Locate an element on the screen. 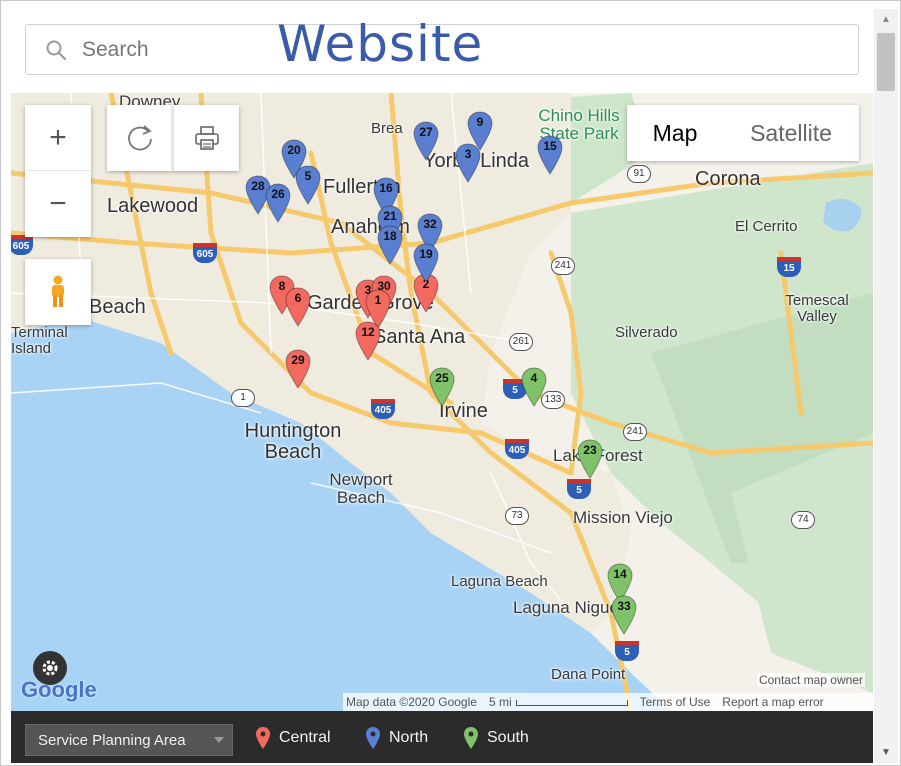  street-view-pegman is located at coordinates (58, 292).